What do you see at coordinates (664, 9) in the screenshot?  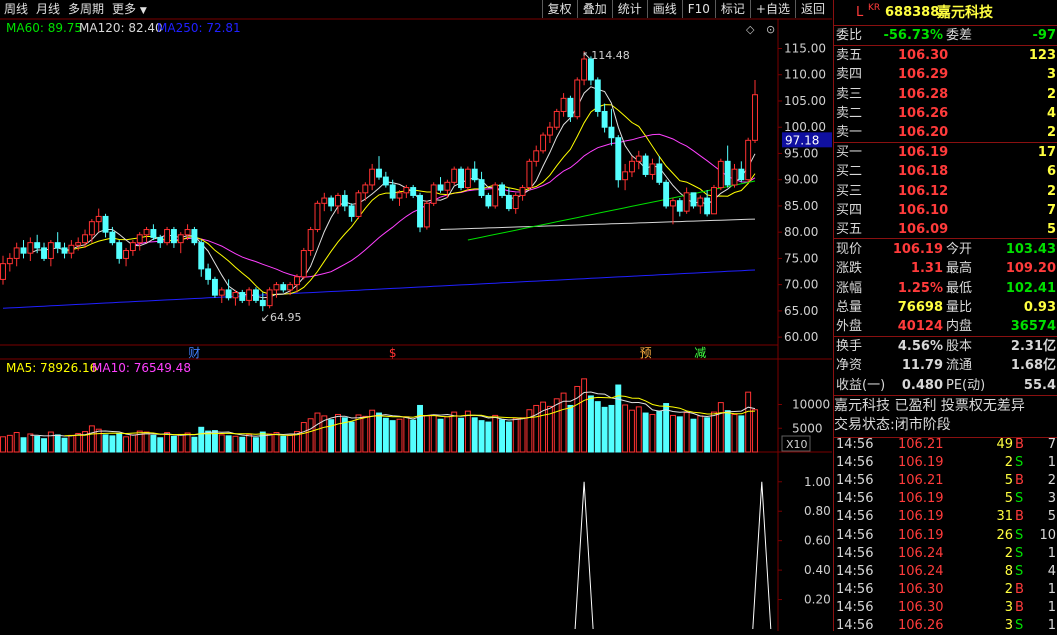 I see `toolbar-draw: 画线` at bounding box center [664, 9].